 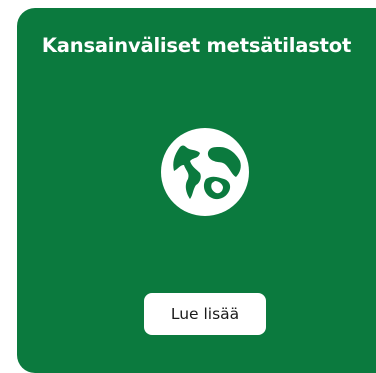 I want to click on card-title: Kansainväliset metsätilastot, so click(x=196, y=45).